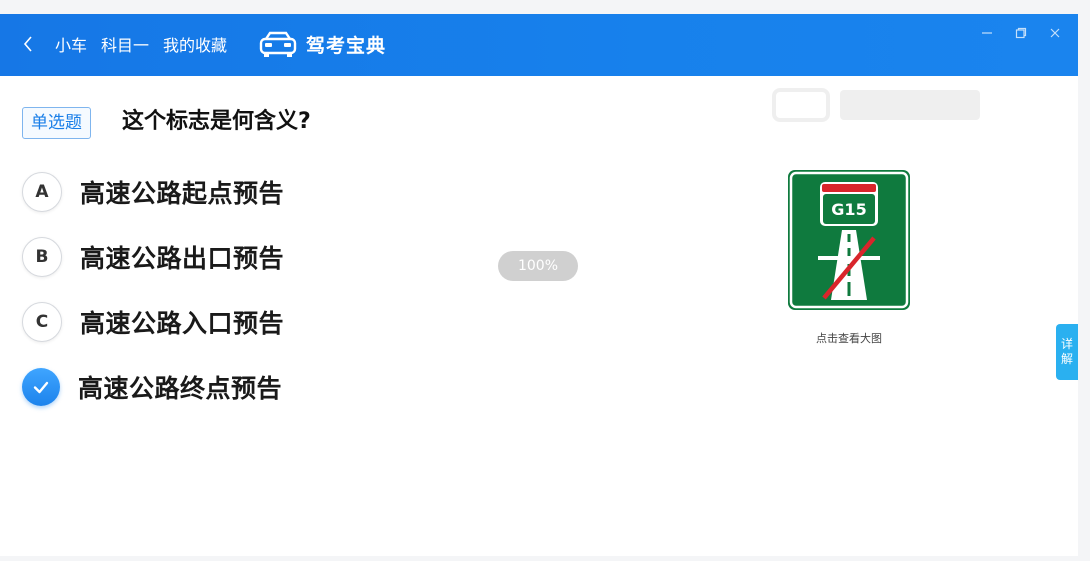 The width and height of the screenshot is (1090, 561). I want to click on option-text-b: 高速公路出口预告, so click(182, 258).